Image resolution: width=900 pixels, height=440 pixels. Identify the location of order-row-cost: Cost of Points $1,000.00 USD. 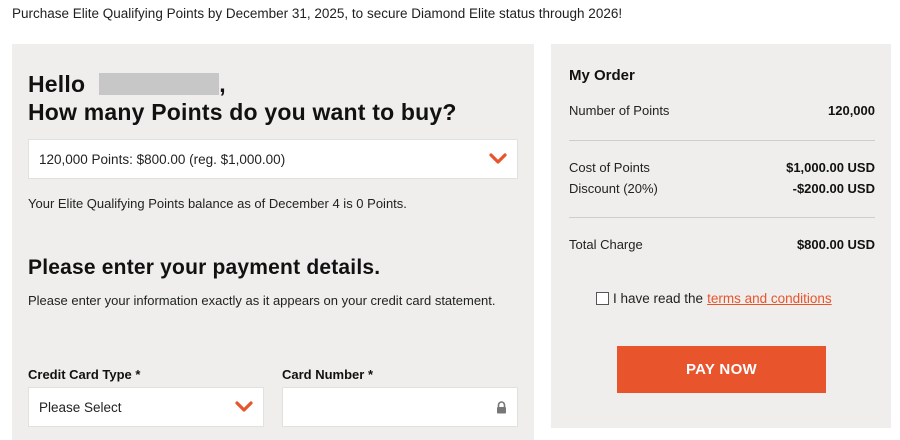
(722, 167).